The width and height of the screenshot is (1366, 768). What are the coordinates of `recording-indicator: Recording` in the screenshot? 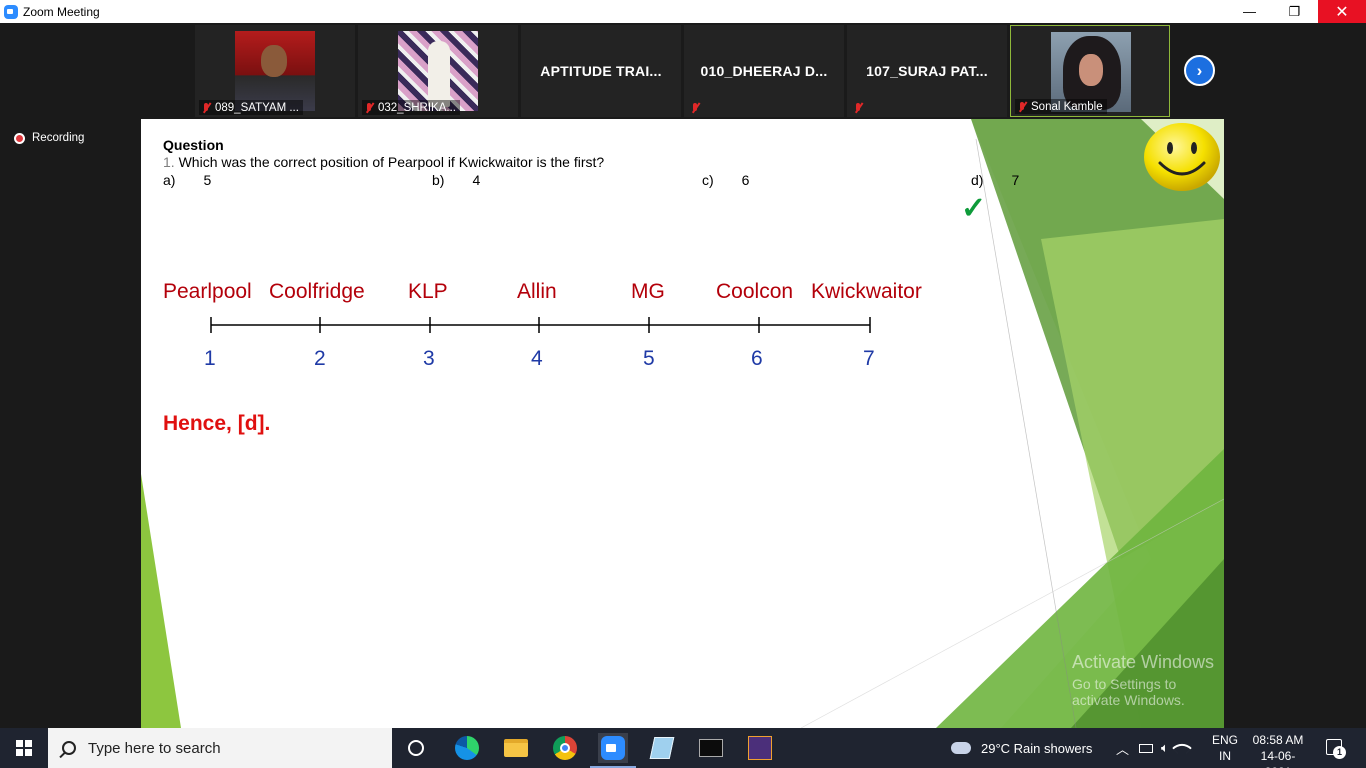 It's located at (49, 138).